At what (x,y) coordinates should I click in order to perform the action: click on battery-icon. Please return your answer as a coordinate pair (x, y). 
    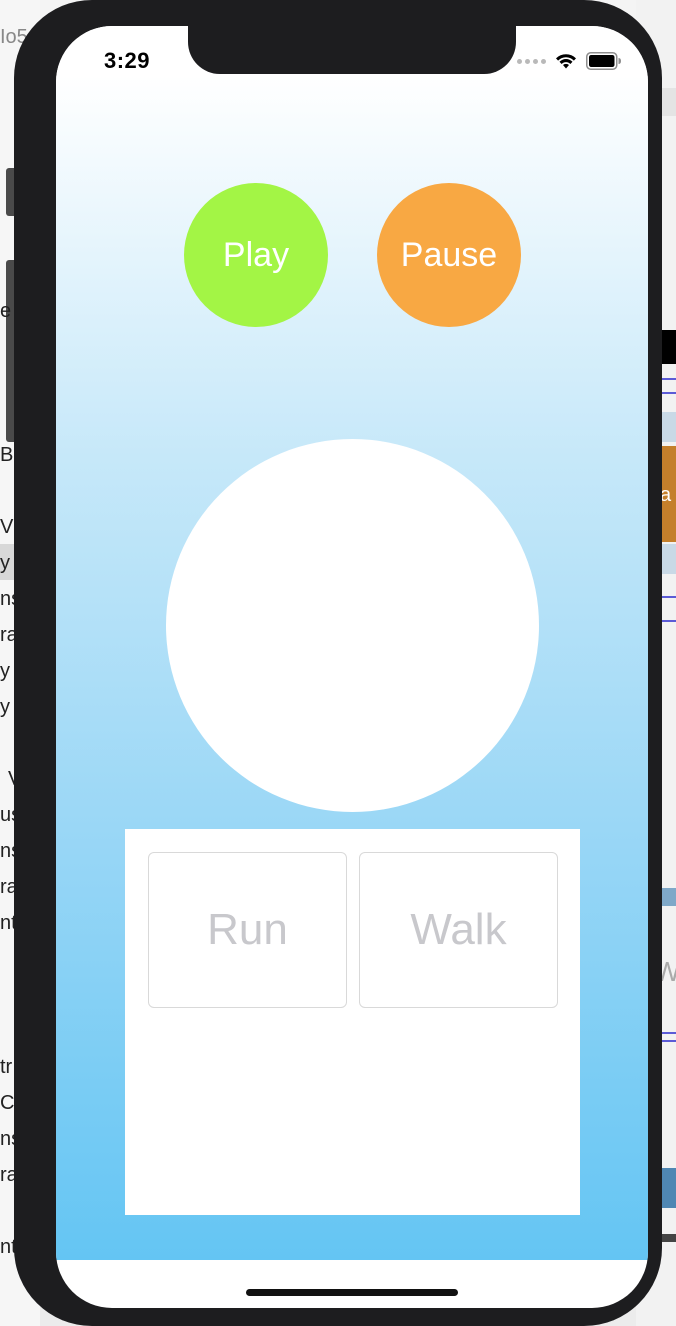
    Looking at the image, I should click on (603, 61).